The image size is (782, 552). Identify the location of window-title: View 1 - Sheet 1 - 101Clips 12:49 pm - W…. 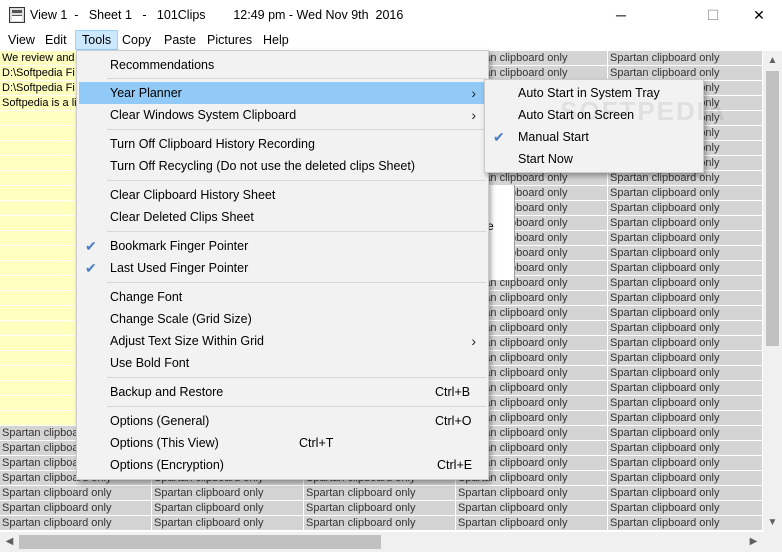
(217, 15).